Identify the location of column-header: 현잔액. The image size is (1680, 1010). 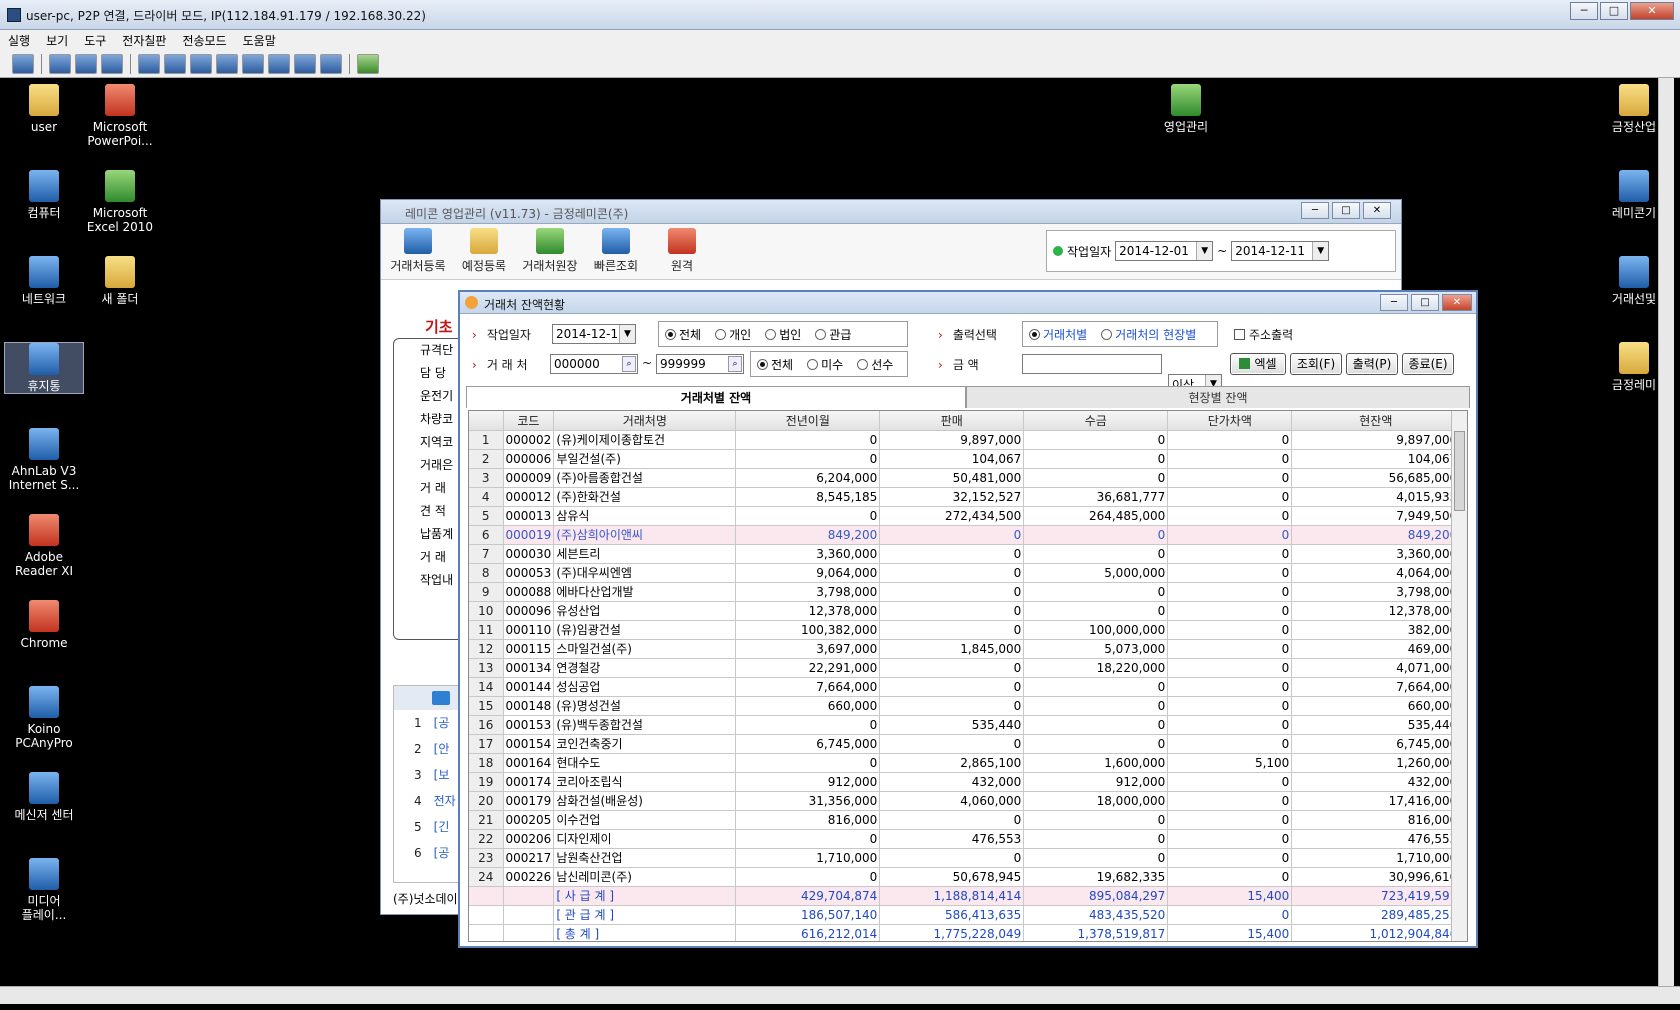
(1376, 421).